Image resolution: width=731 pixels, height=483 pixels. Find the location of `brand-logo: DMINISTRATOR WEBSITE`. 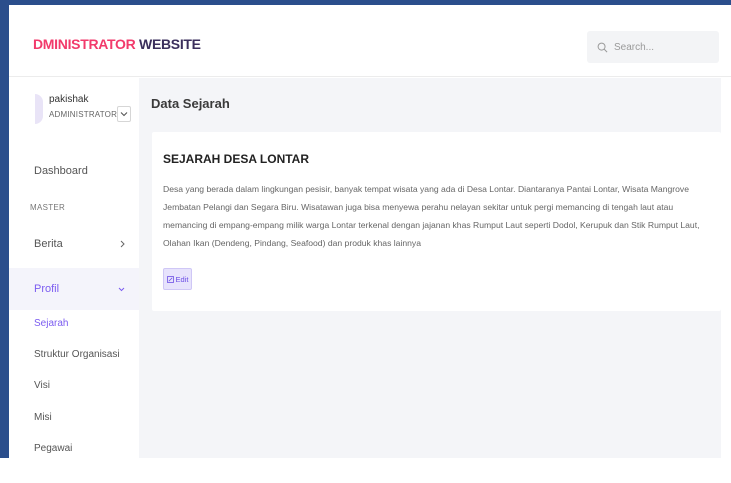

brand-logo: DMINISTRATOR WEBSITE is located at coordinates (117, 44).